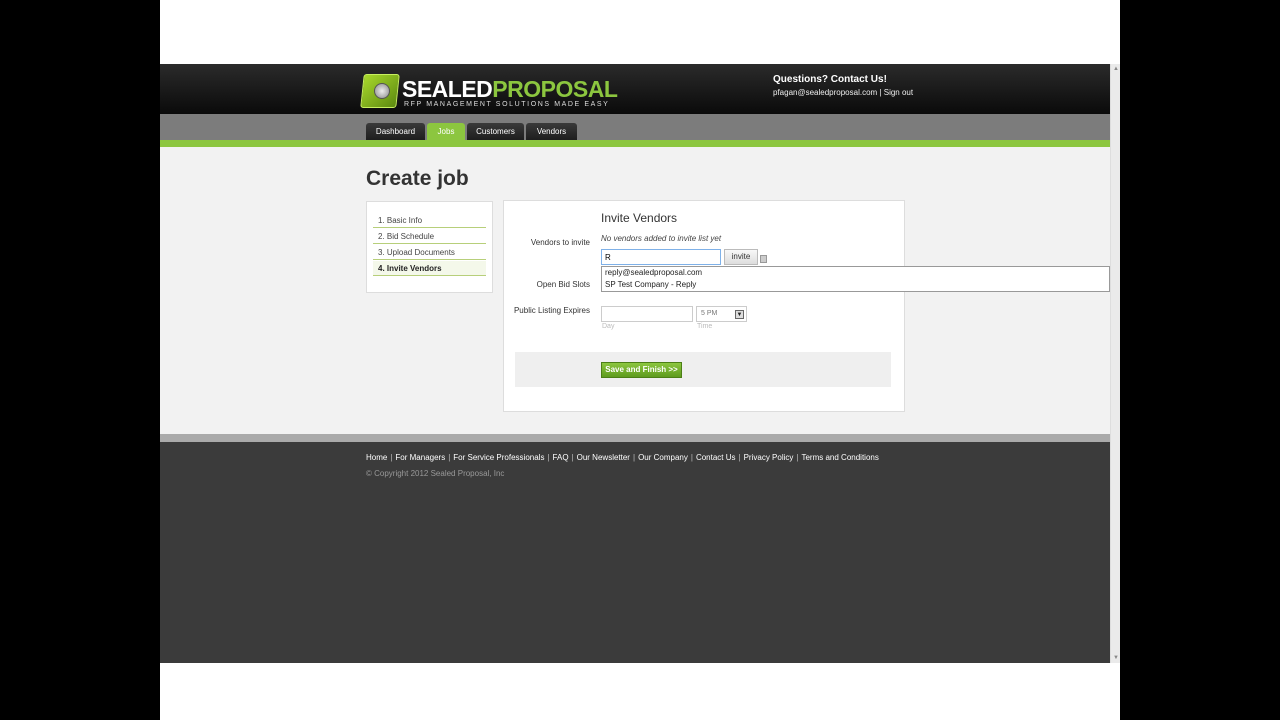 The height and width of the screenshot is (720, 1280). What do you see at coordinates (420, 457) in the screenshot?
I see `footer-link-for-managers: For Managers` at bounding box center [420, 457].